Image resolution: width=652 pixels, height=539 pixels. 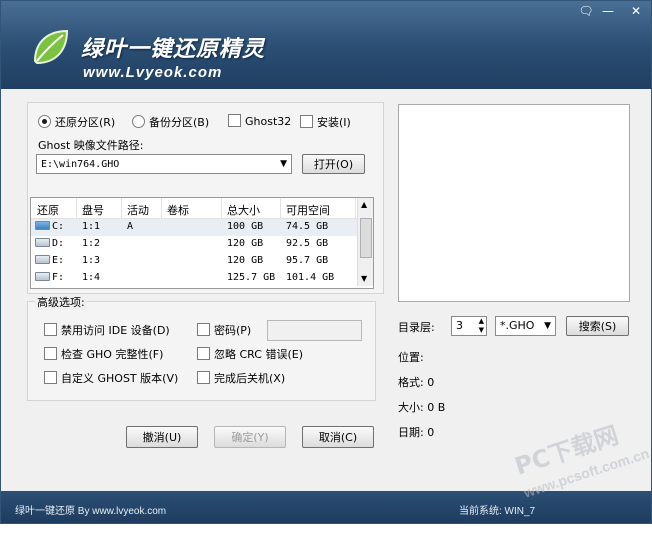 I want to click on ignore-crc-box, so click(x=203, y=353).